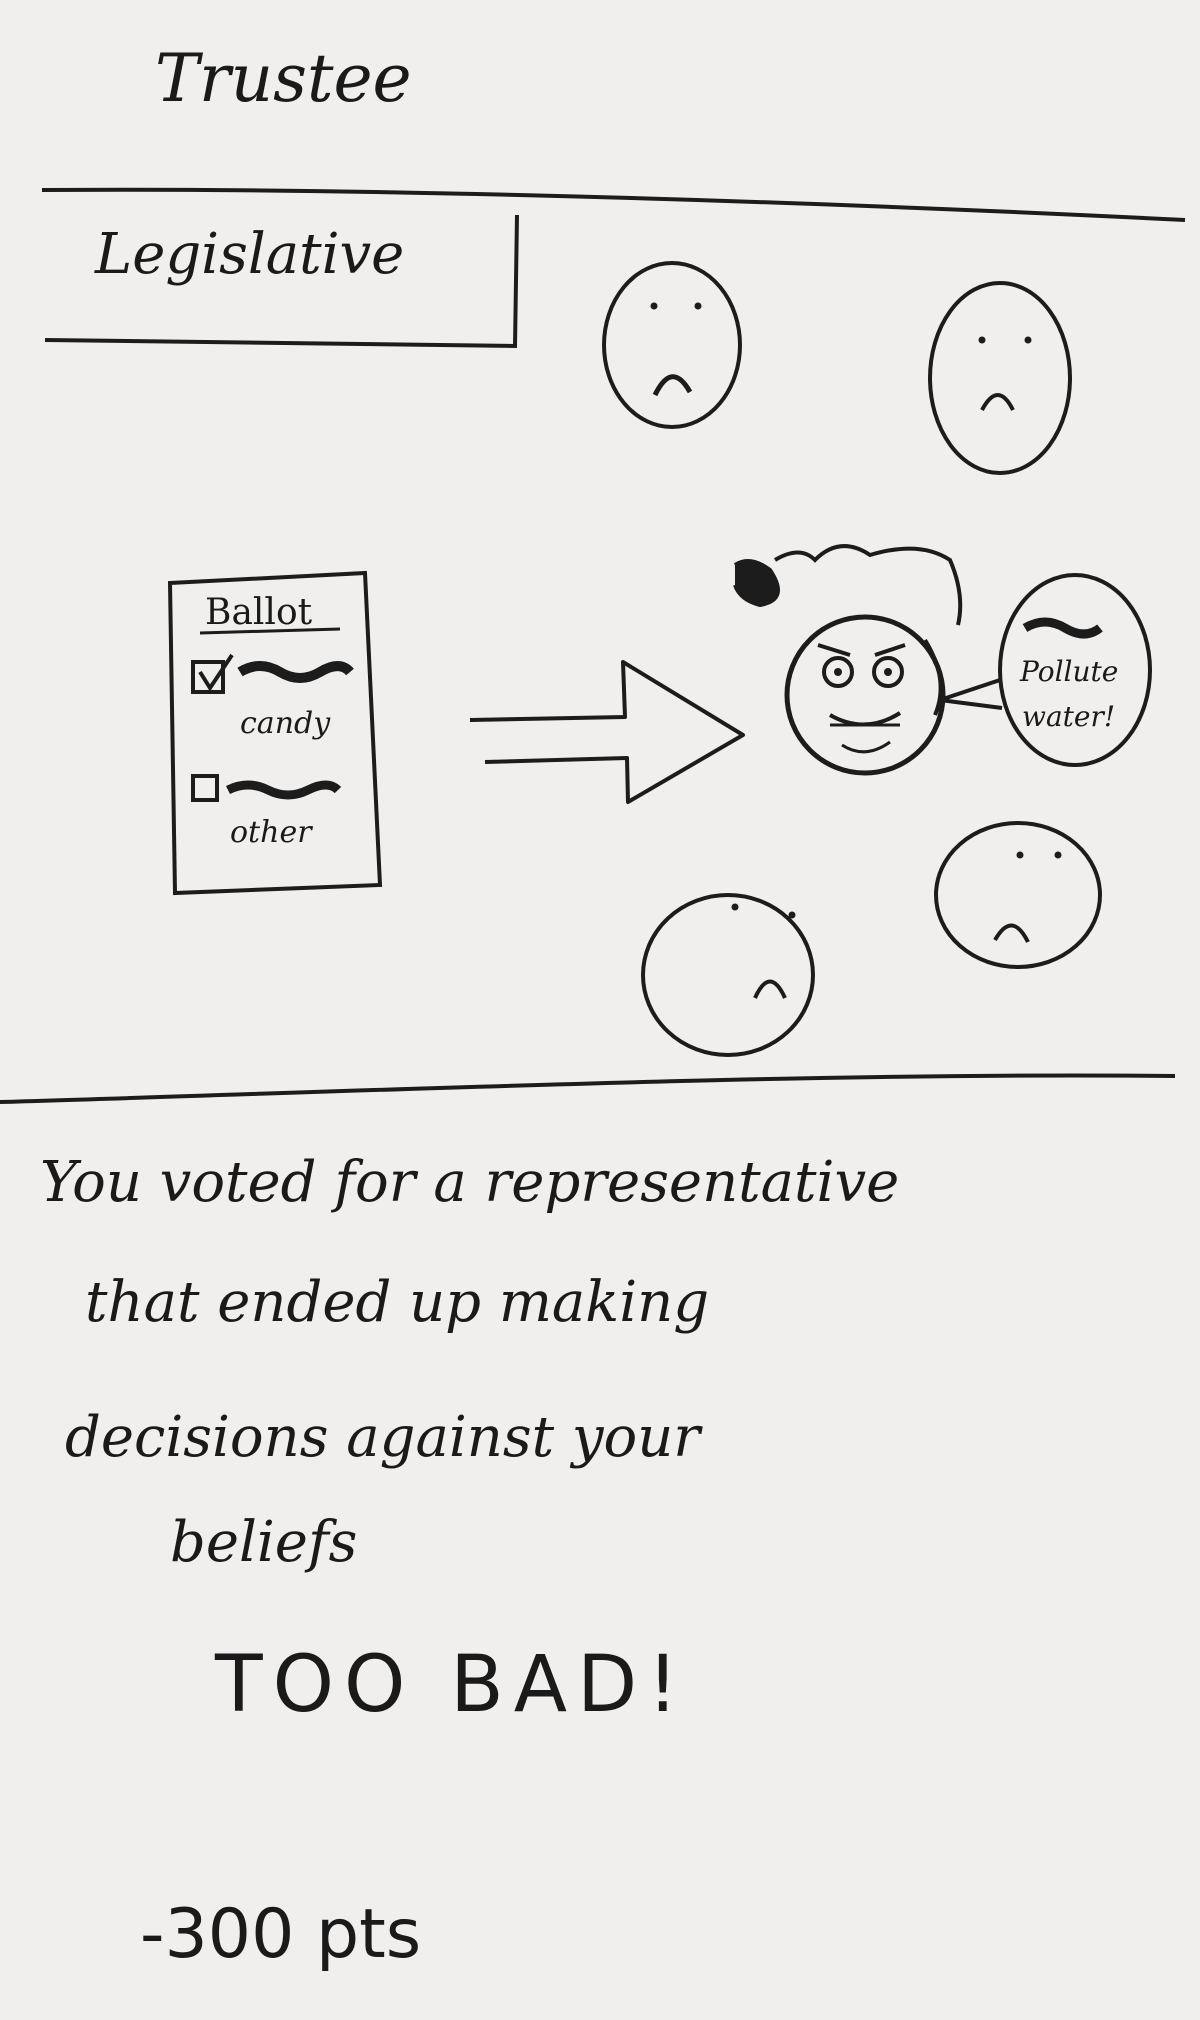 This screenshot has height=2020, width=1200. I want to click on result-message-line3: decisions against your, so click(383, 1437).